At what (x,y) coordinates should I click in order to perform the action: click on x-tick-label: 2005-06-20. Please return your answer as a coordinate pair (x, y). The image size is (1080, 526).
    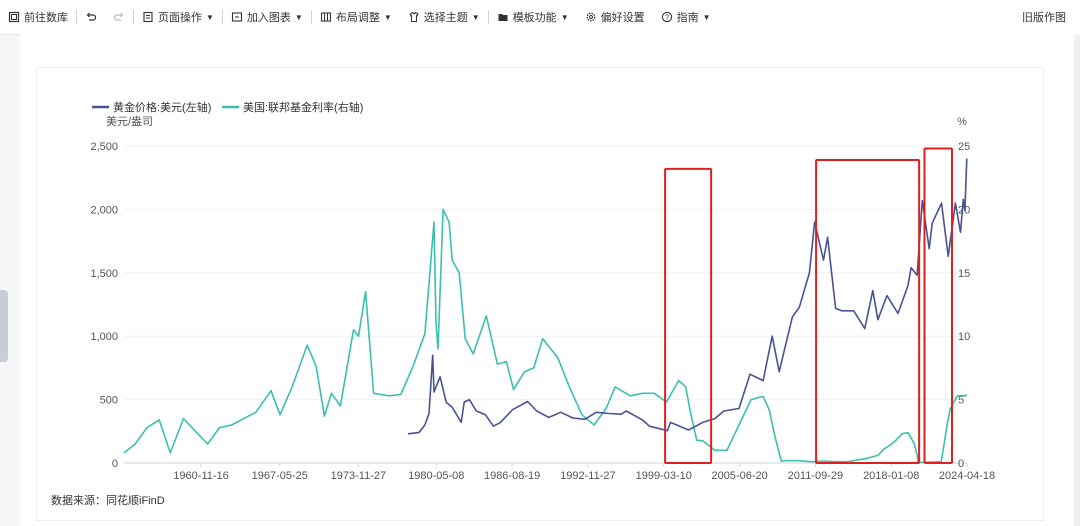
    Looking at the image, I should click on (739, 476).